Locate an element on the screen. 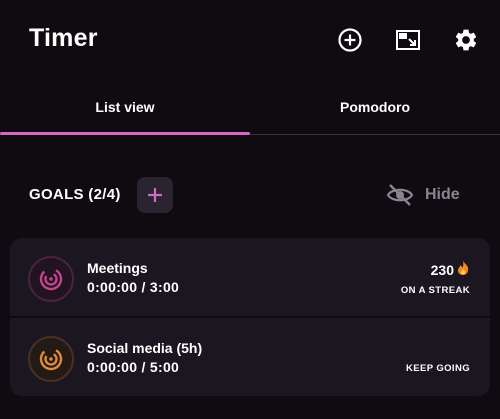 The width and height of the screenshot is (500, 419). tab-list-view-label: List view is located at coordinates (125, 107).